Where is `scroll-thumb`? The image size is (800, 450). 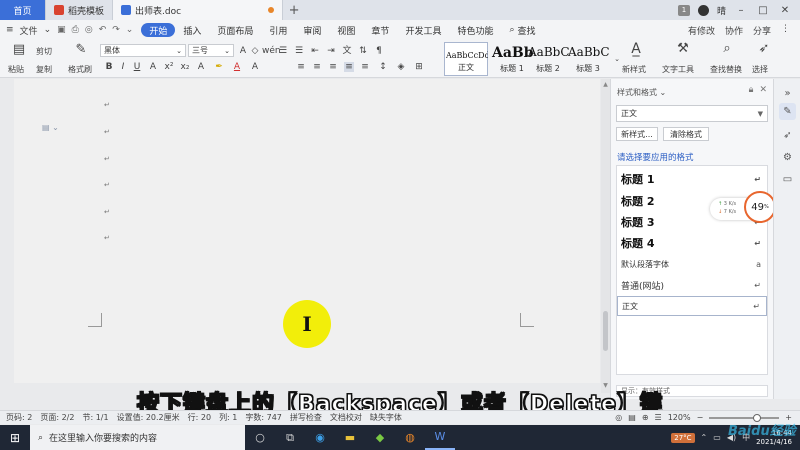
scroll-thumb is located at coordinates (605, 331).